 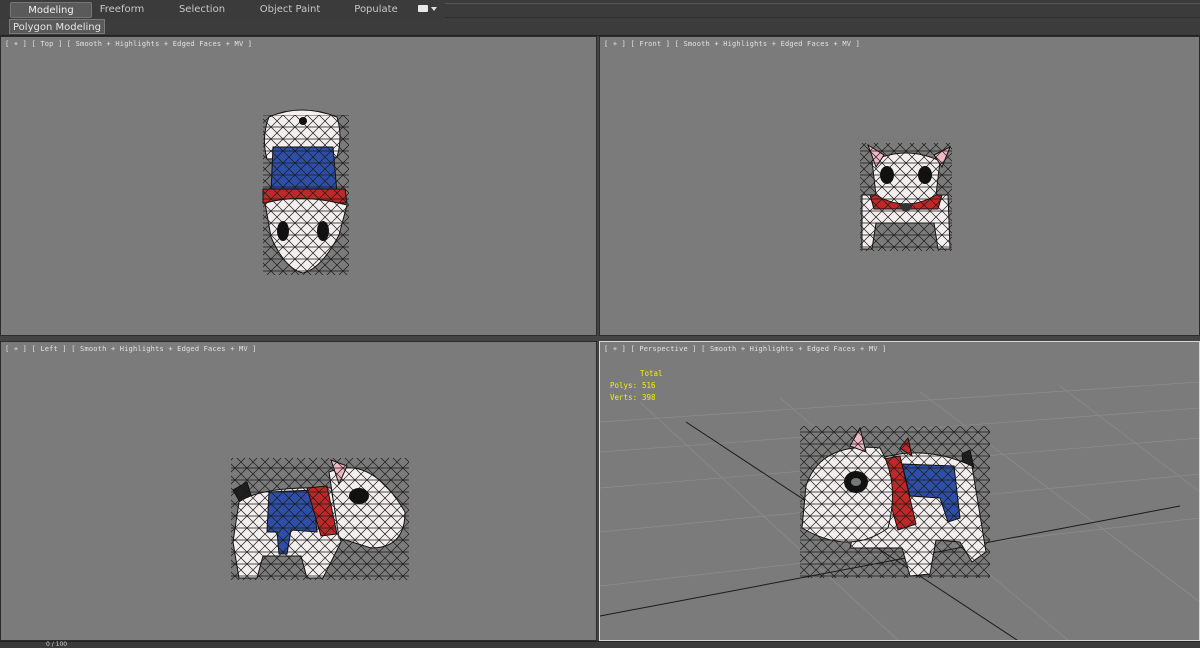 I want to click on polygon-modeling-button: Polygon Modeling, so click(x=57, y=26).